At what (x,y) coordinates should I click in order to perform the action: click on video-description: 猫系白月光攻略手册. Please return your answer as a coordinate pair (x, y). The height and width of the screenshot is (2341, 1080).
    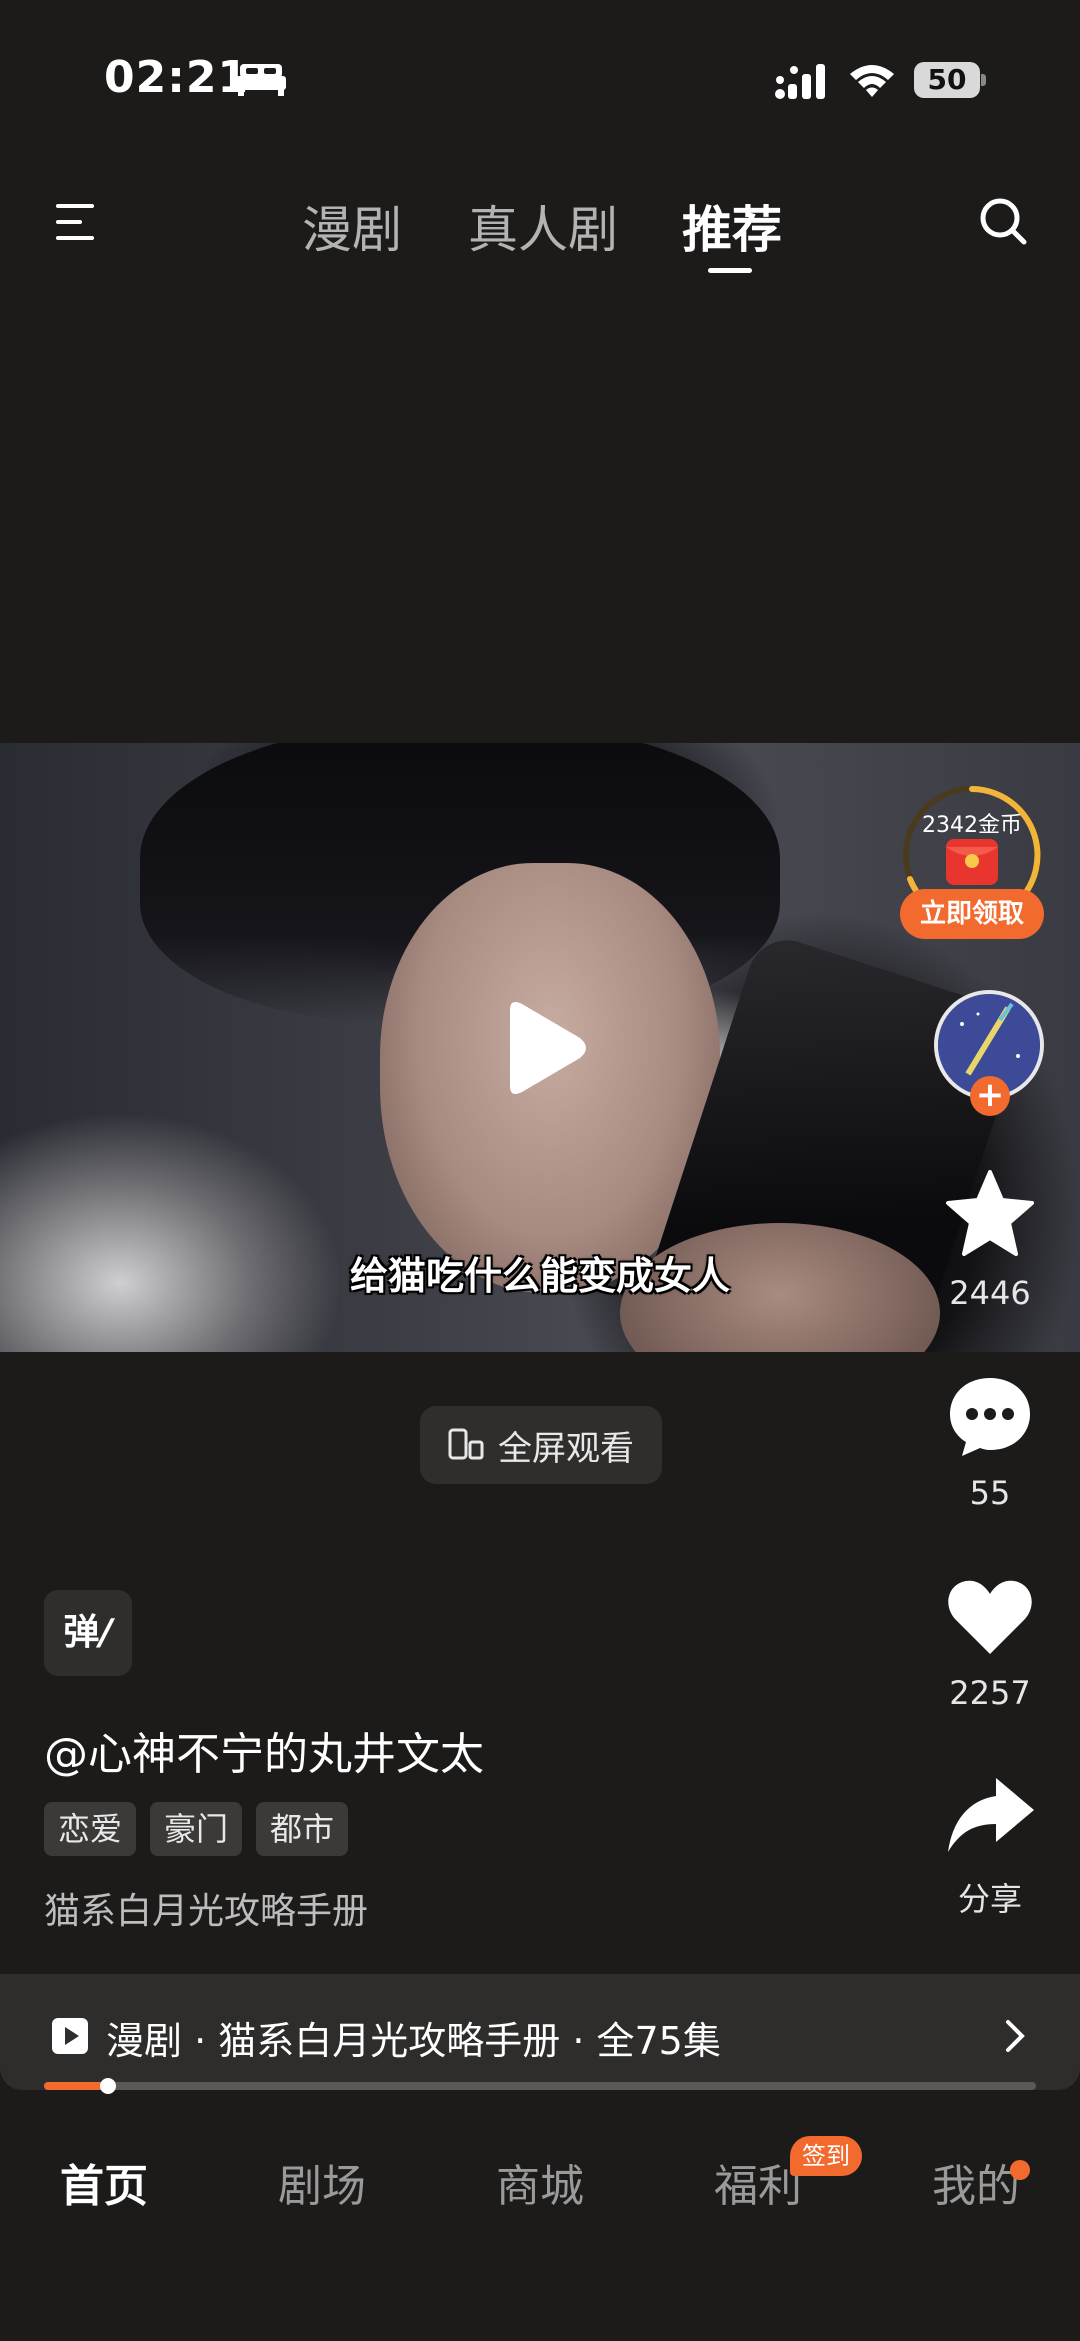
    Looking at the image, I should click on (206, 1911).